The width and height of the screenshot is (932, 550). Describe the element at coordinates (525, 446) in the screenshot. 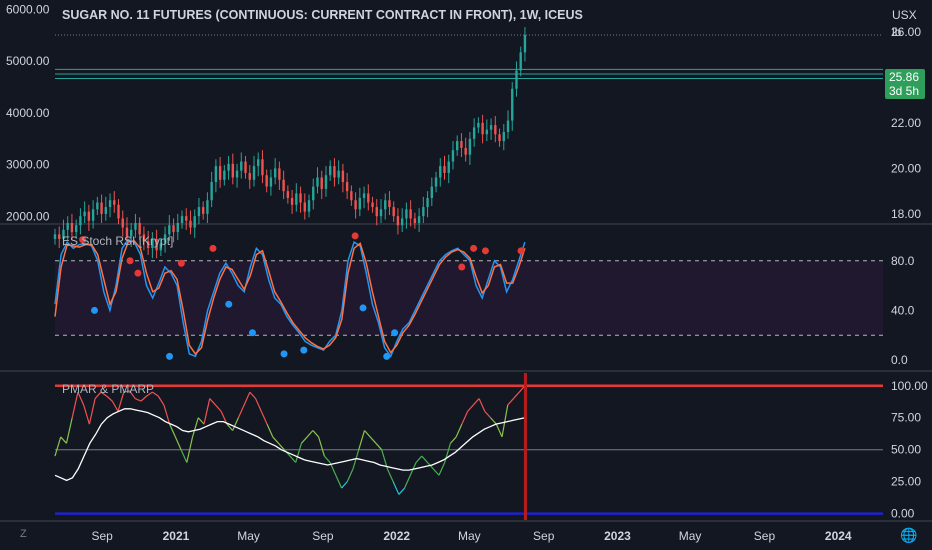

I see `pmarp-extreme-bar` at that location.